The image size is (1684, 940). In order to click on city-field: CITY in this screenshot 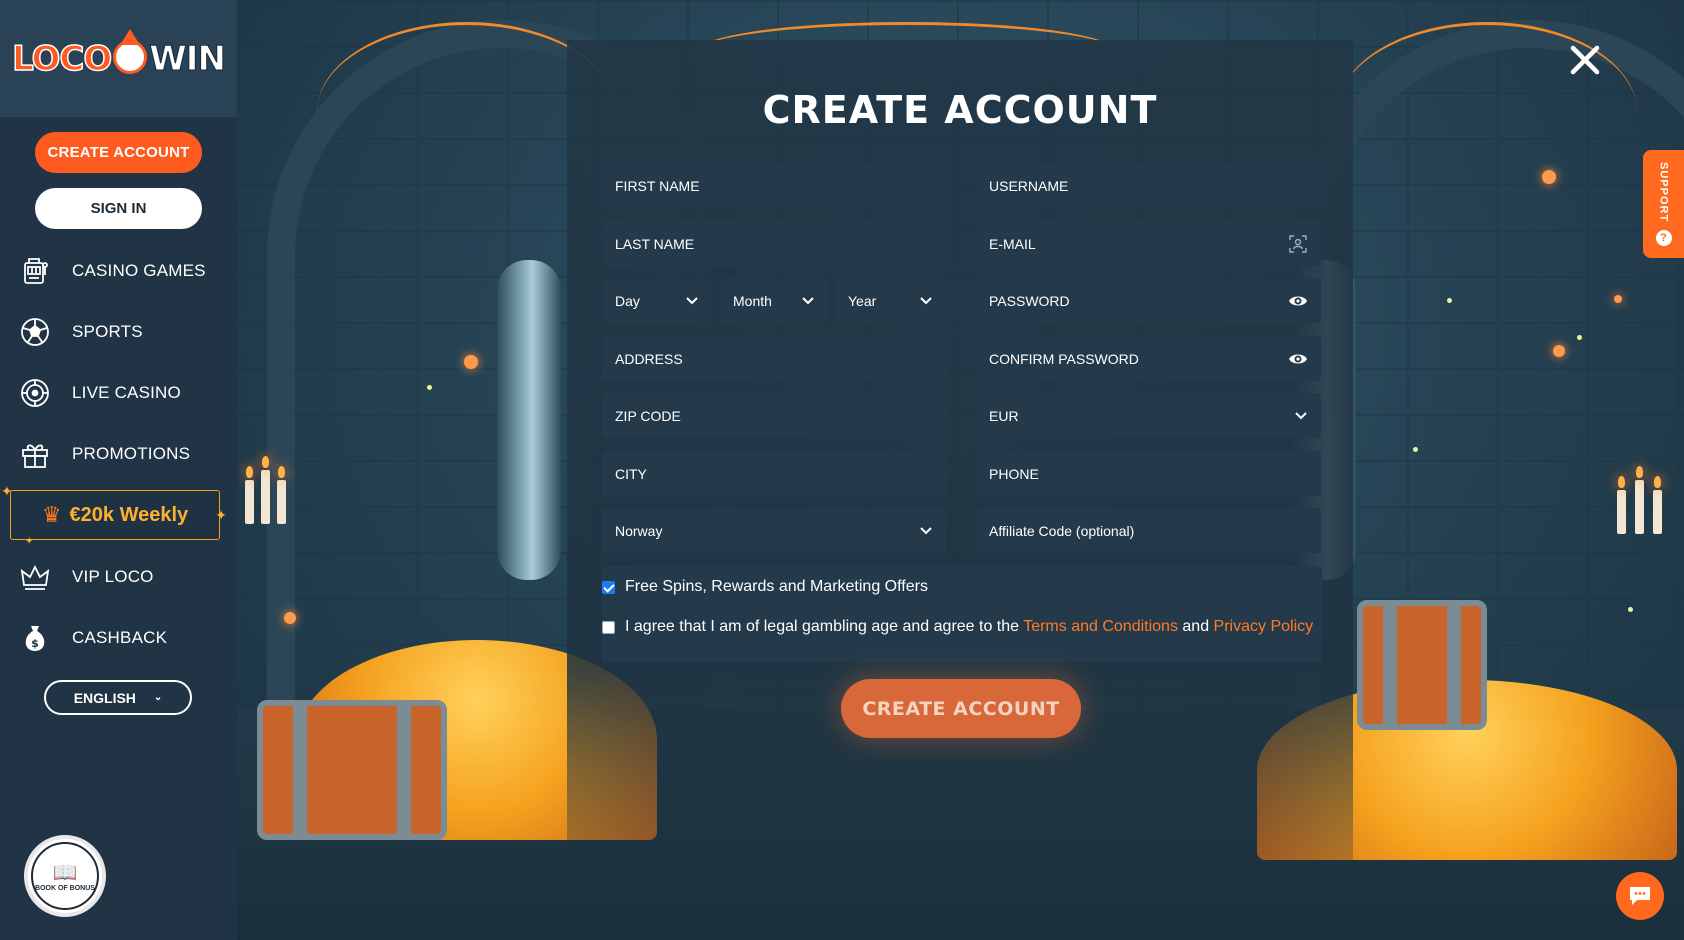, I will do `click(774, 473)`.